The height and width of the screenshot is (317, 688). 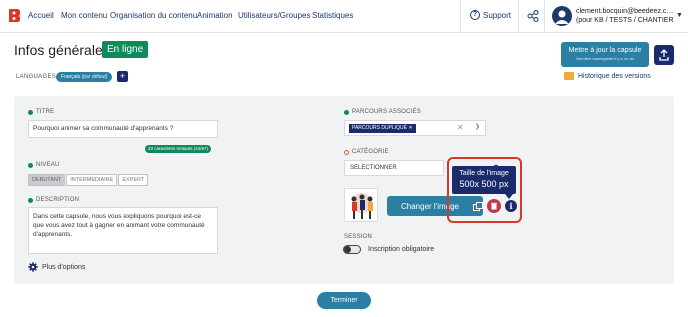 I want to click on version-history-link: Historique des versions, so click(x=607, y=76).